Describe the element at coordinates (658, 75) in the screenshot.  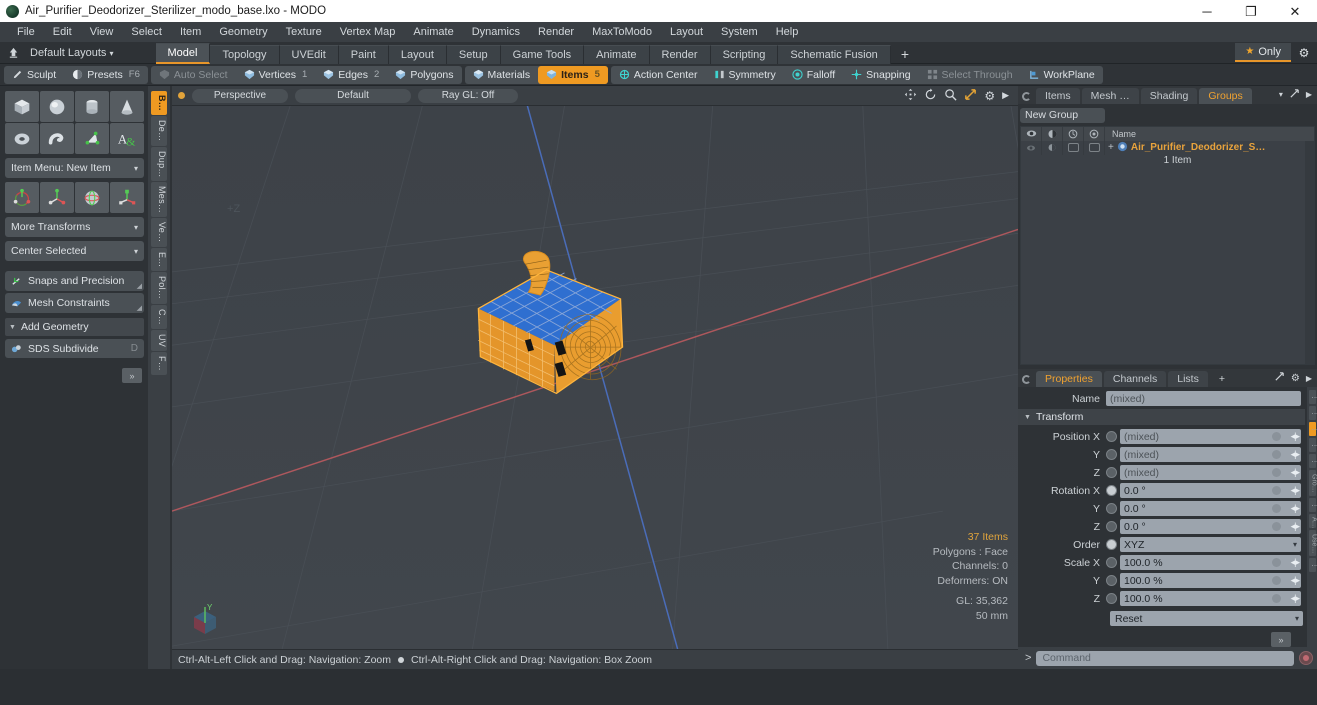
I see `action-center-button: Action Center` at that location.